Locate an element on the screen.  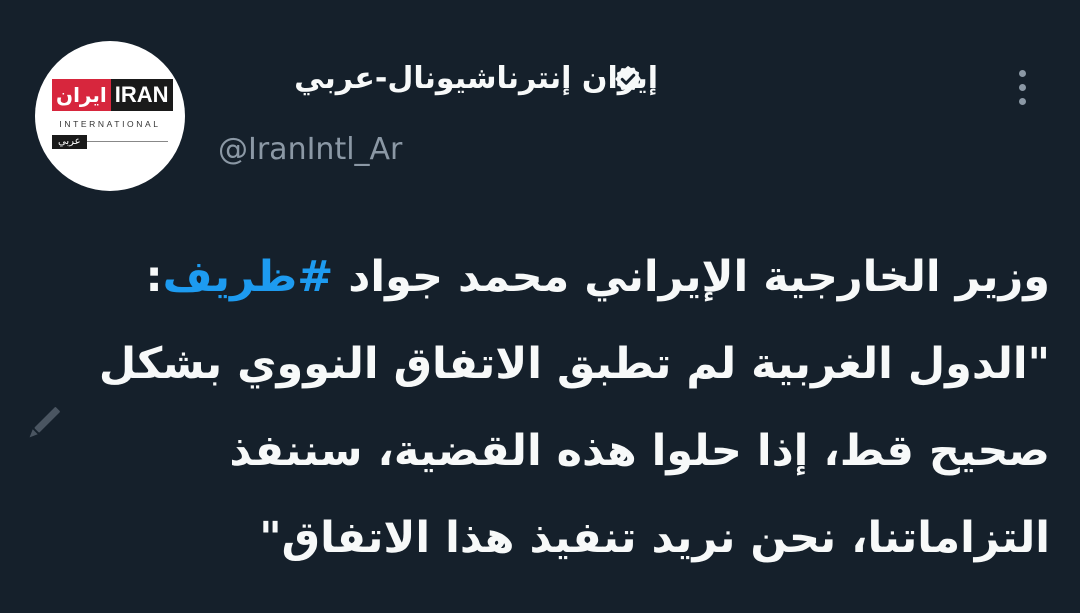
logo-tagline: INTERNATIONAL is located at coordinates (110, 124).